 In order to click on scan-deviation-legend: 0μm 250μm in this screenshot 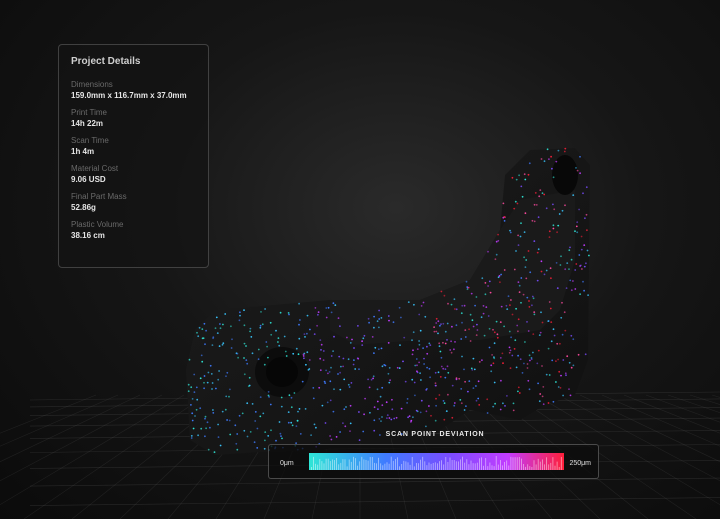, I will do `click(433, 461)`.